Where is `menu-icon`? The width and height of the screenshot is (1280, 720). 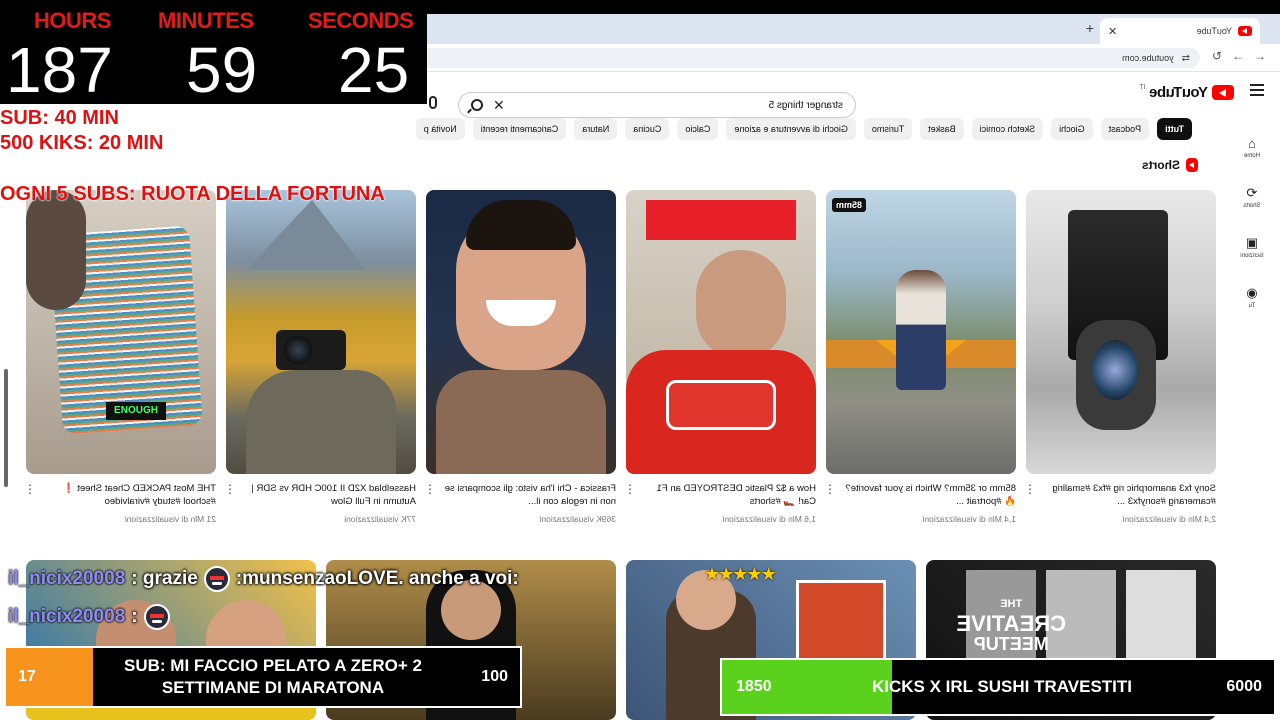 menu-icon is located at coordinates (1257, 90).